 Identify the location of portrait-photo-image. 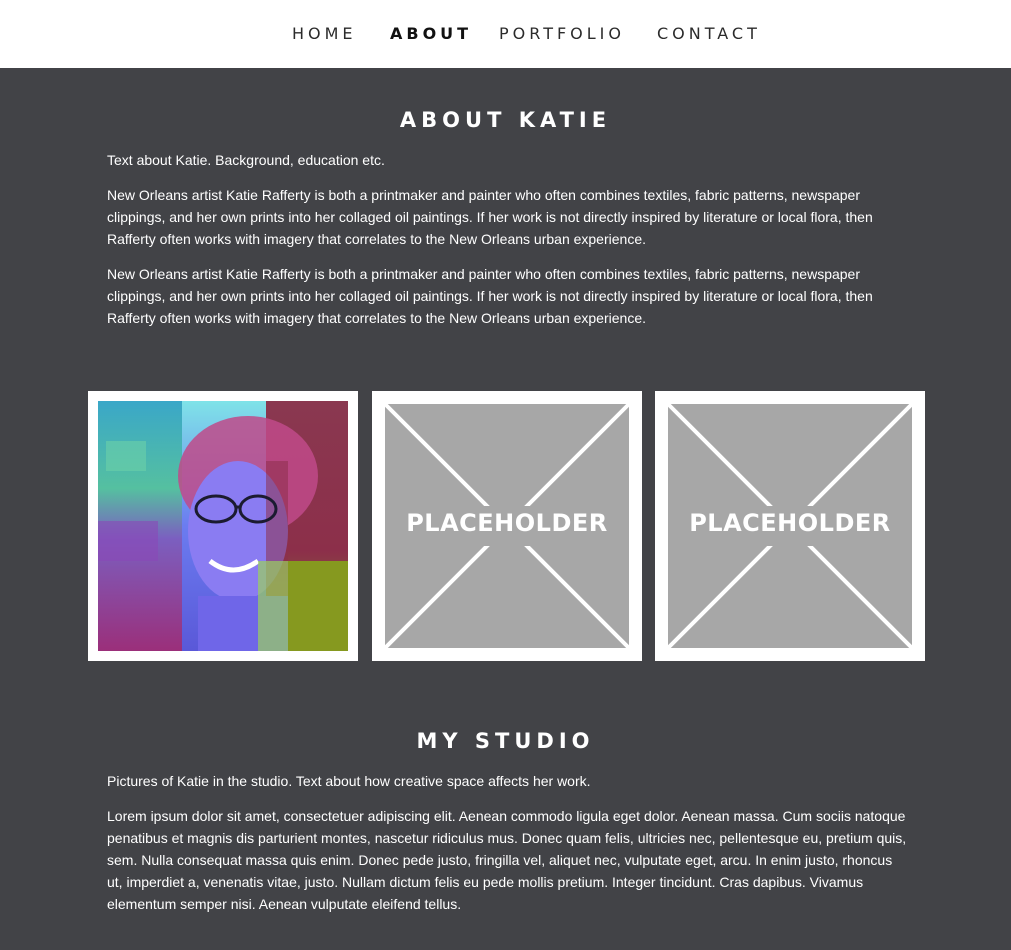
(223, 526).